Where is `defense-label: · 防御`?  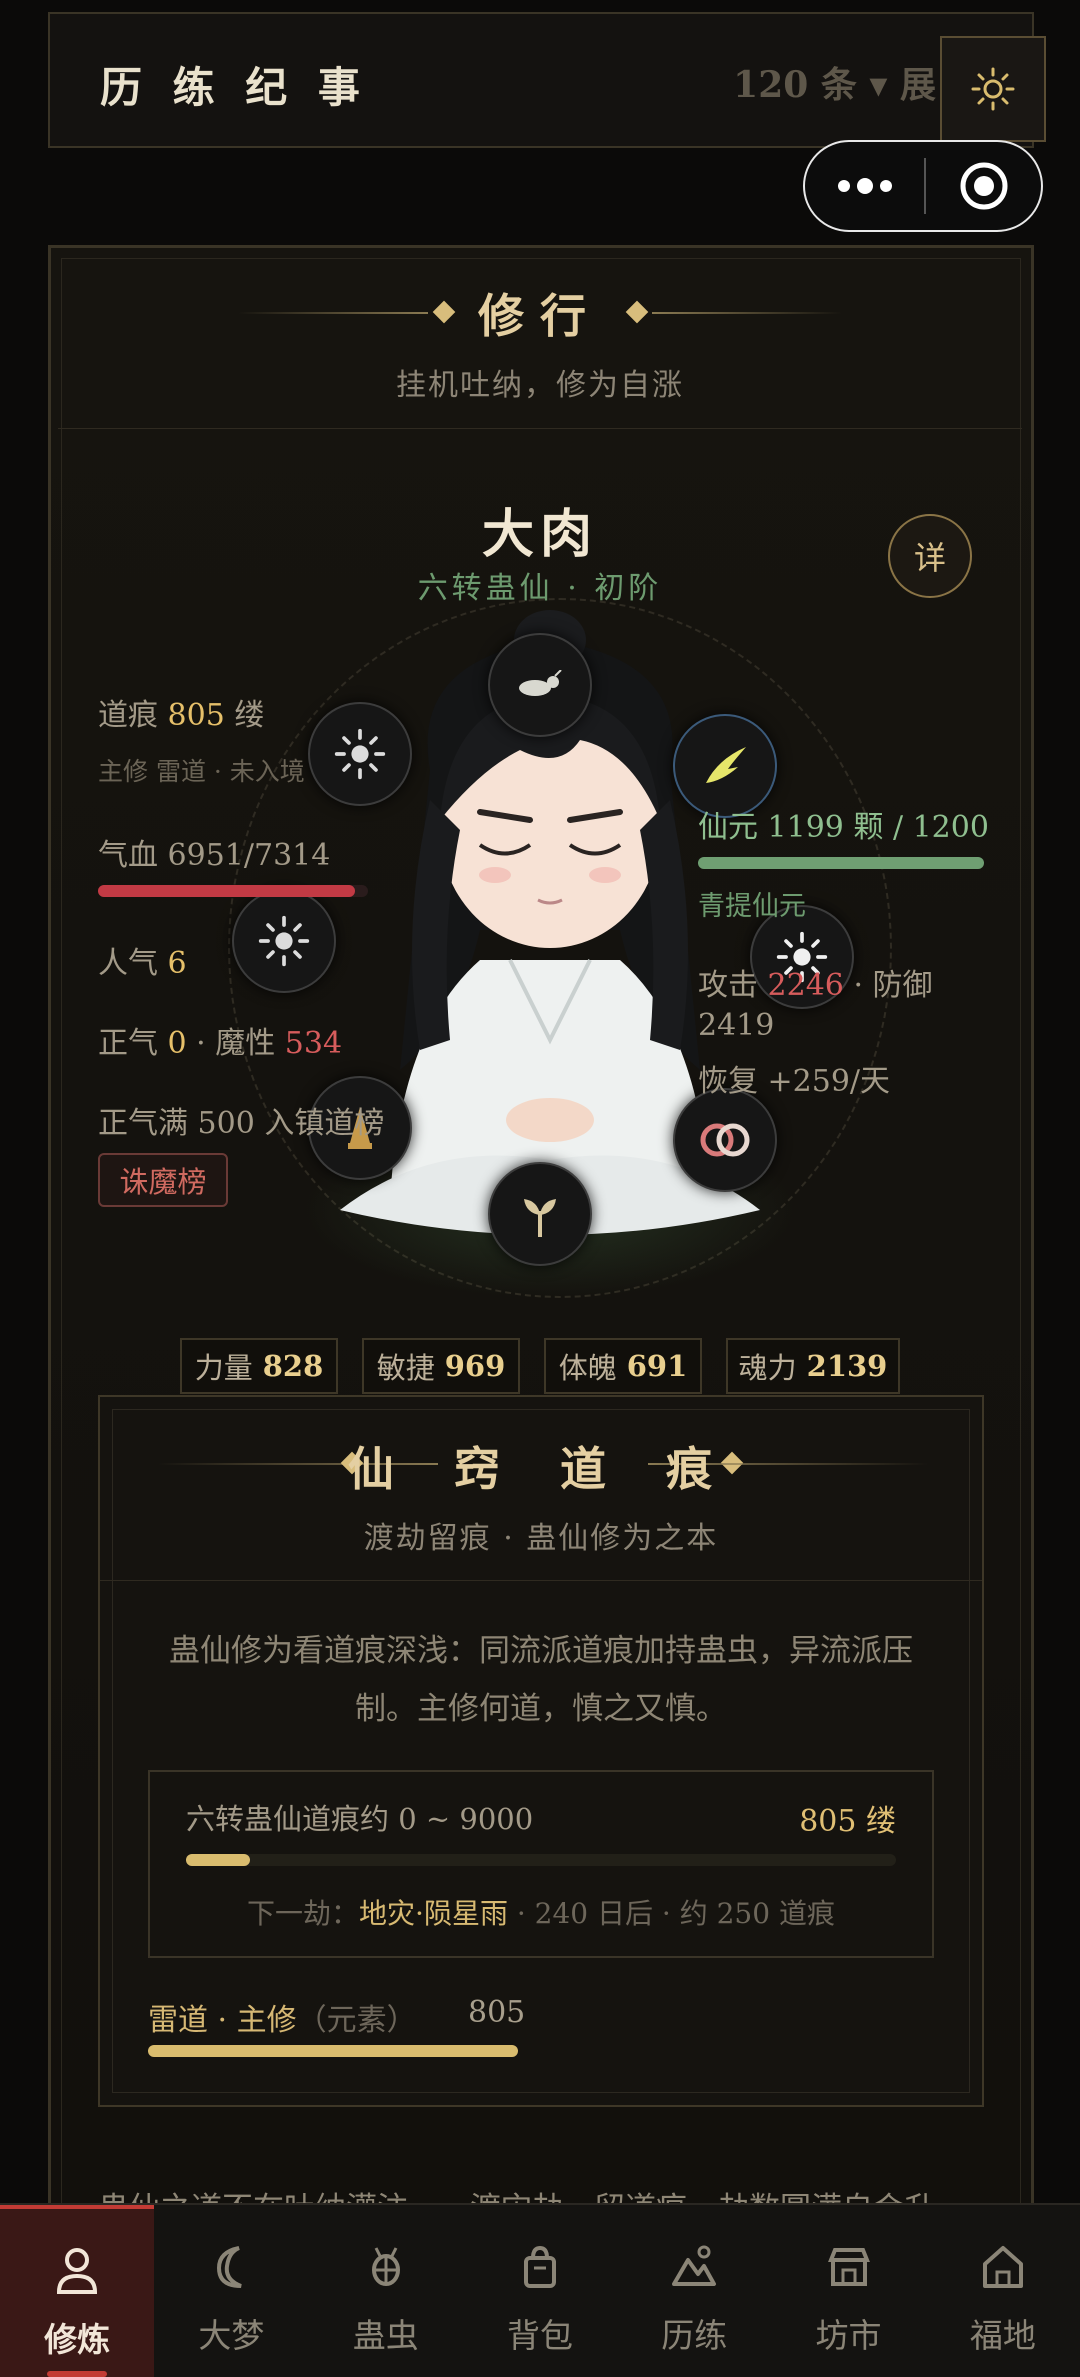
defense-label: · 防御 is located at coordinates (888, 985).